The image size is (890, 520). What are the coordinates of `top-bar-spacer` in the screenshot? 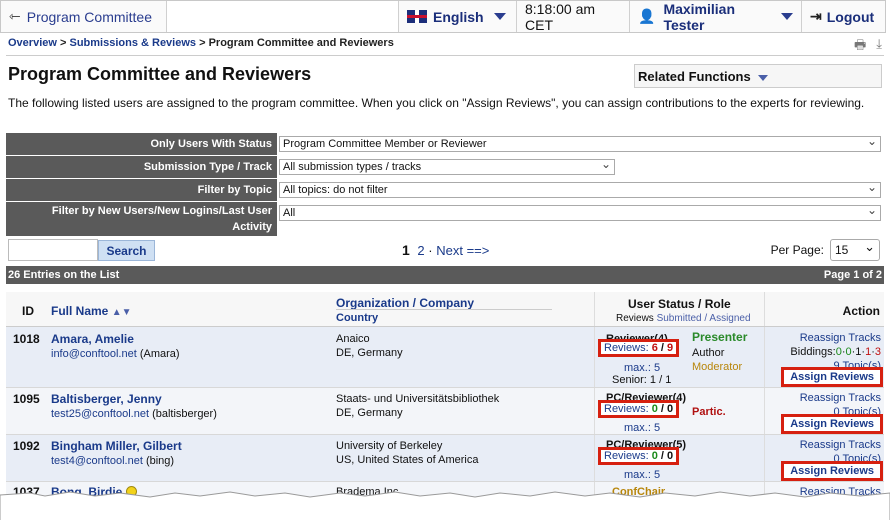 It's located at (283, 16).